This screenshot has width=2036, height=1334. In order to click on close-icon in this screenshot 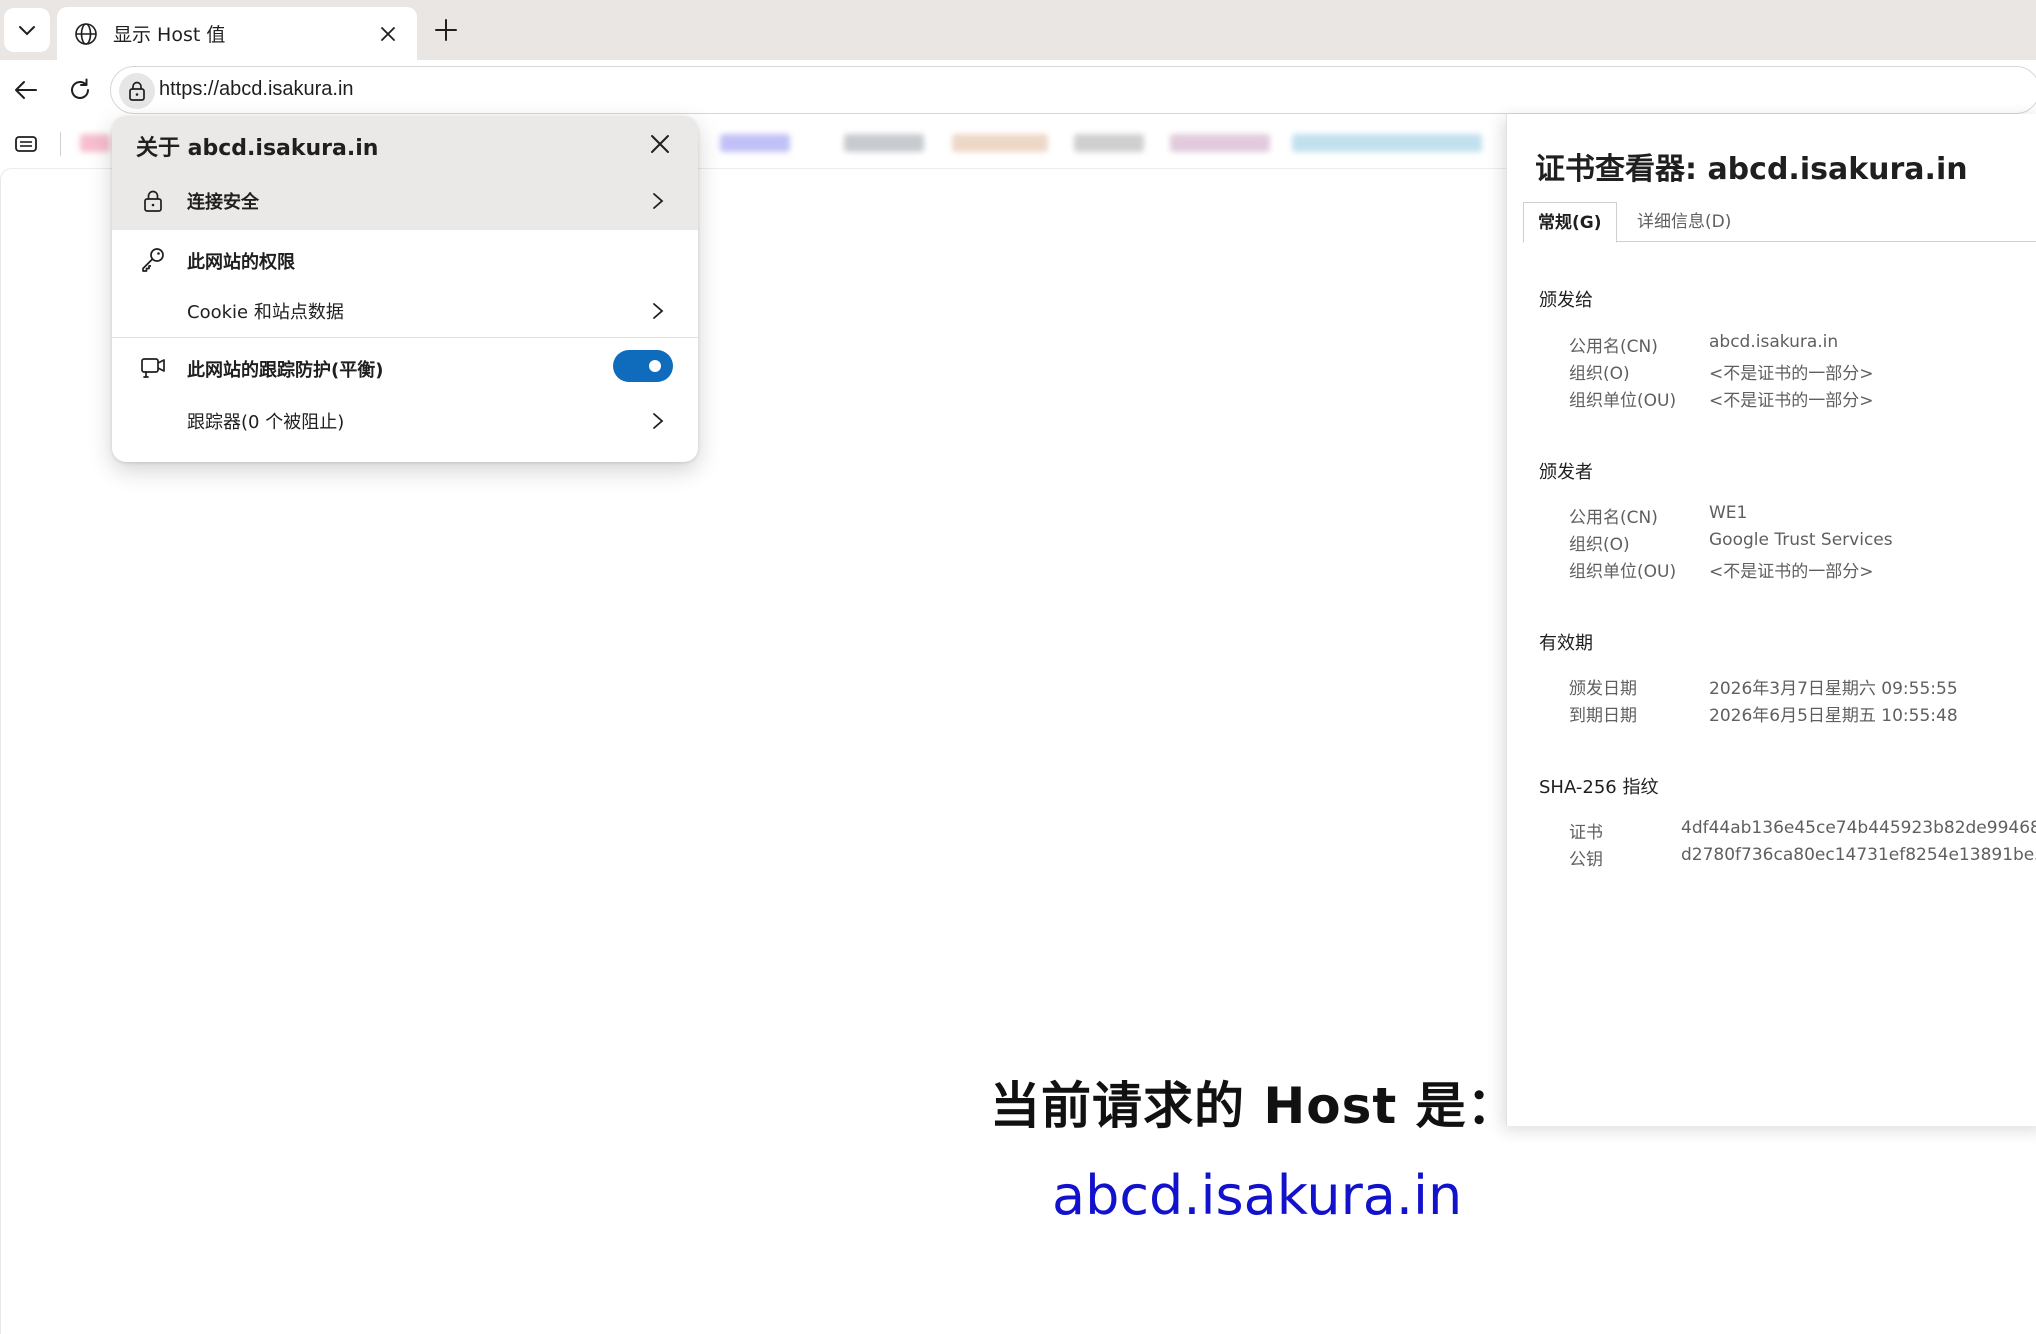, I will do `click(660, 144)`.